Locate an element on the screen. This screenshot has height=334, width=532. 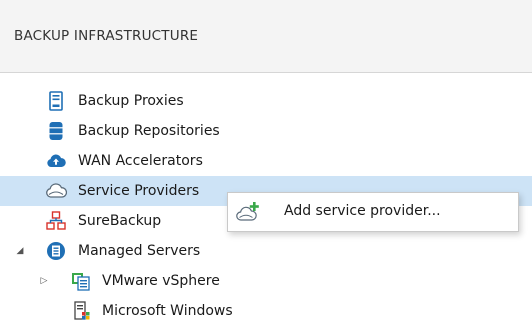
tree-item-microsoft-windows: Microsoft Windows is located at coordinates (266, 311).